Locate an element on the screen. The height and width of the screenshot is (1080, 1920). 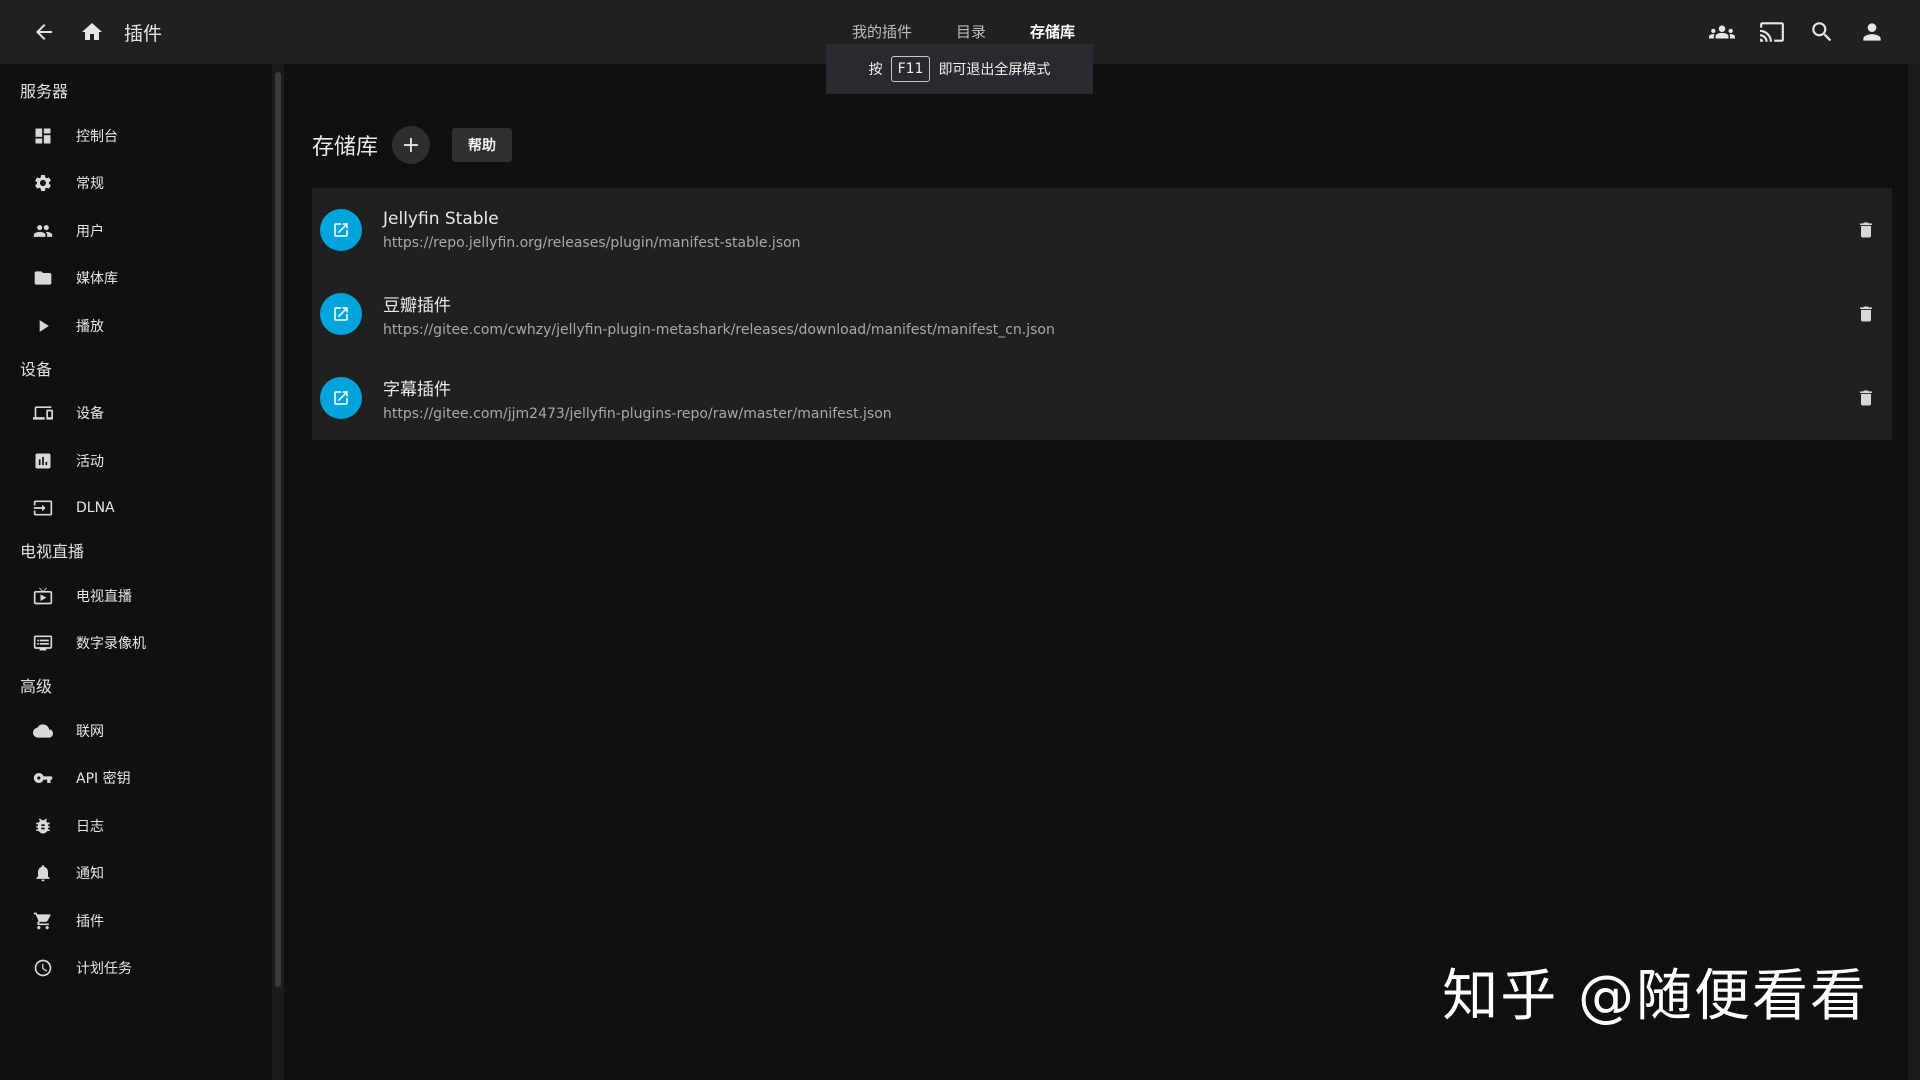
sidebar-scrollbar is located at coordinates (278, 572).